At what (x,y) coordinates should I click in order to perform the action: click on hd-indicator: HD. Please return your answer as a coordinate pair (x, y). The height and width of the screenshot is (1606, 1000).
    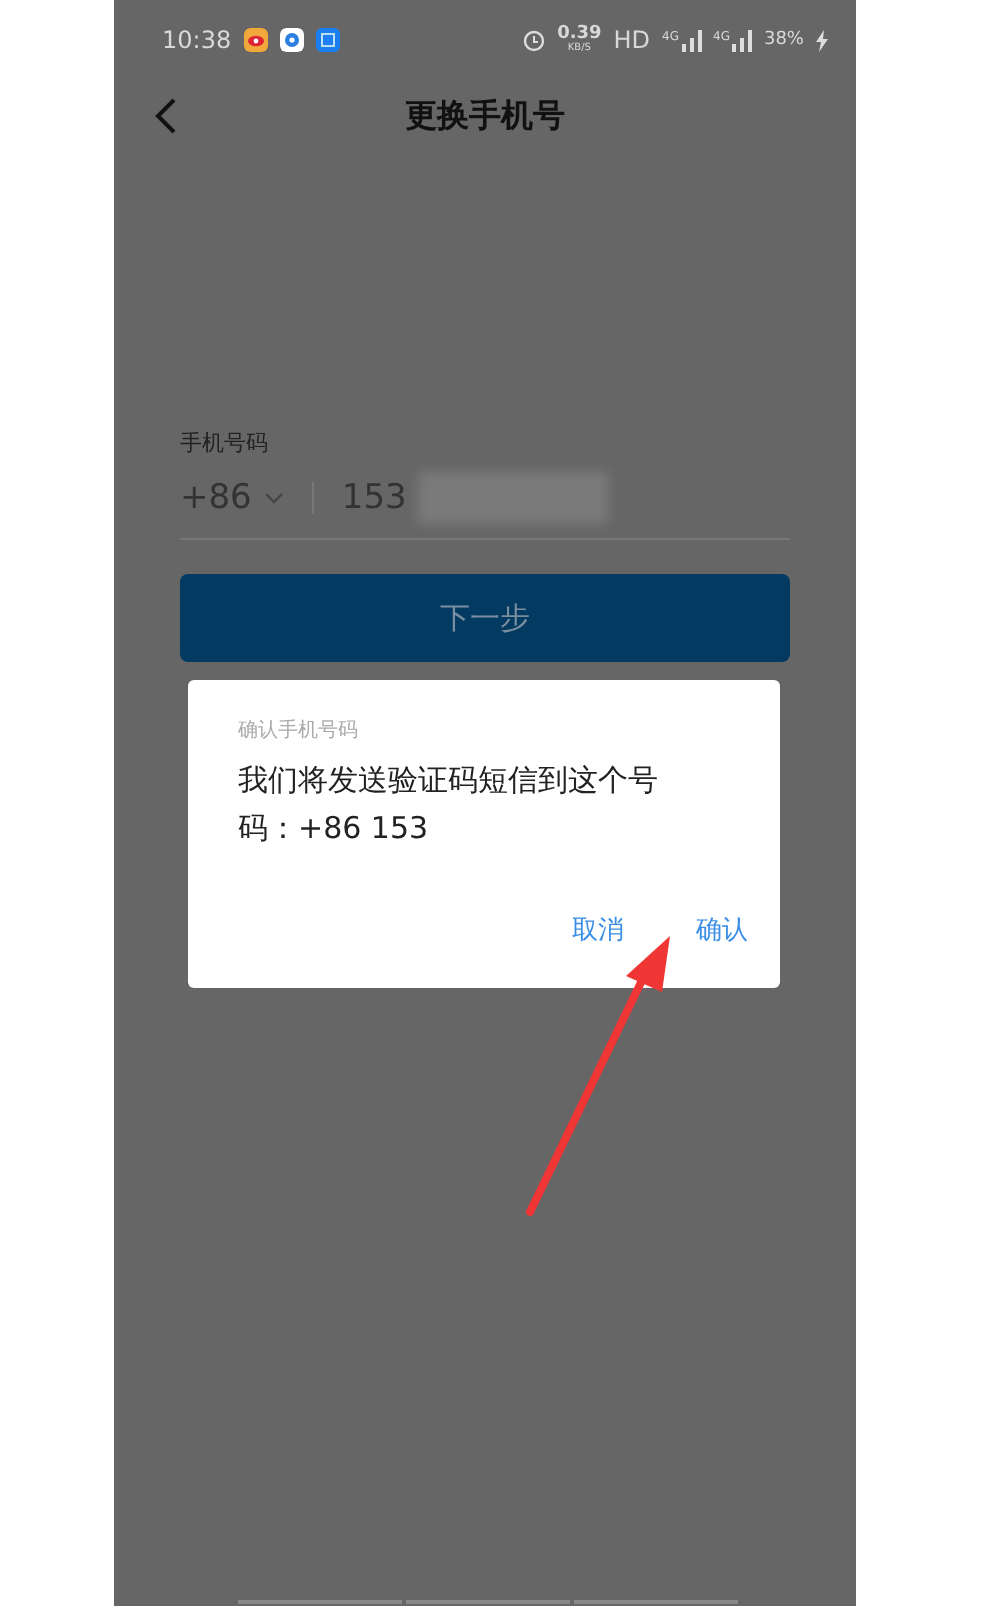
    Looking at the image, I should click on (632, 40).